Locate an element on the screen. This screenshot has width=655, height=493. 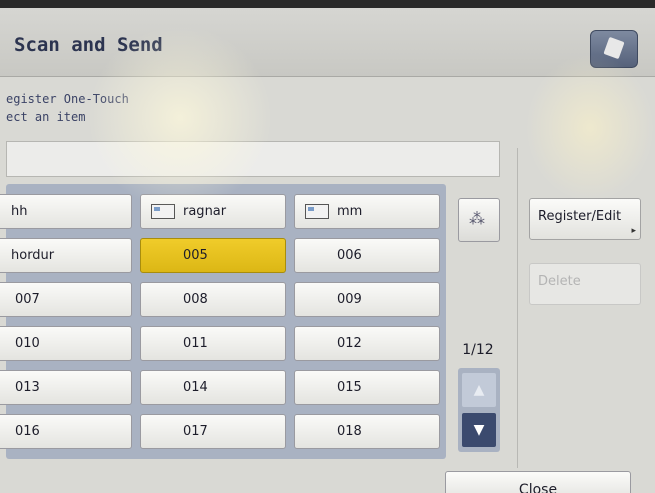
button-label: 015 is located at coordinates (349, 387).